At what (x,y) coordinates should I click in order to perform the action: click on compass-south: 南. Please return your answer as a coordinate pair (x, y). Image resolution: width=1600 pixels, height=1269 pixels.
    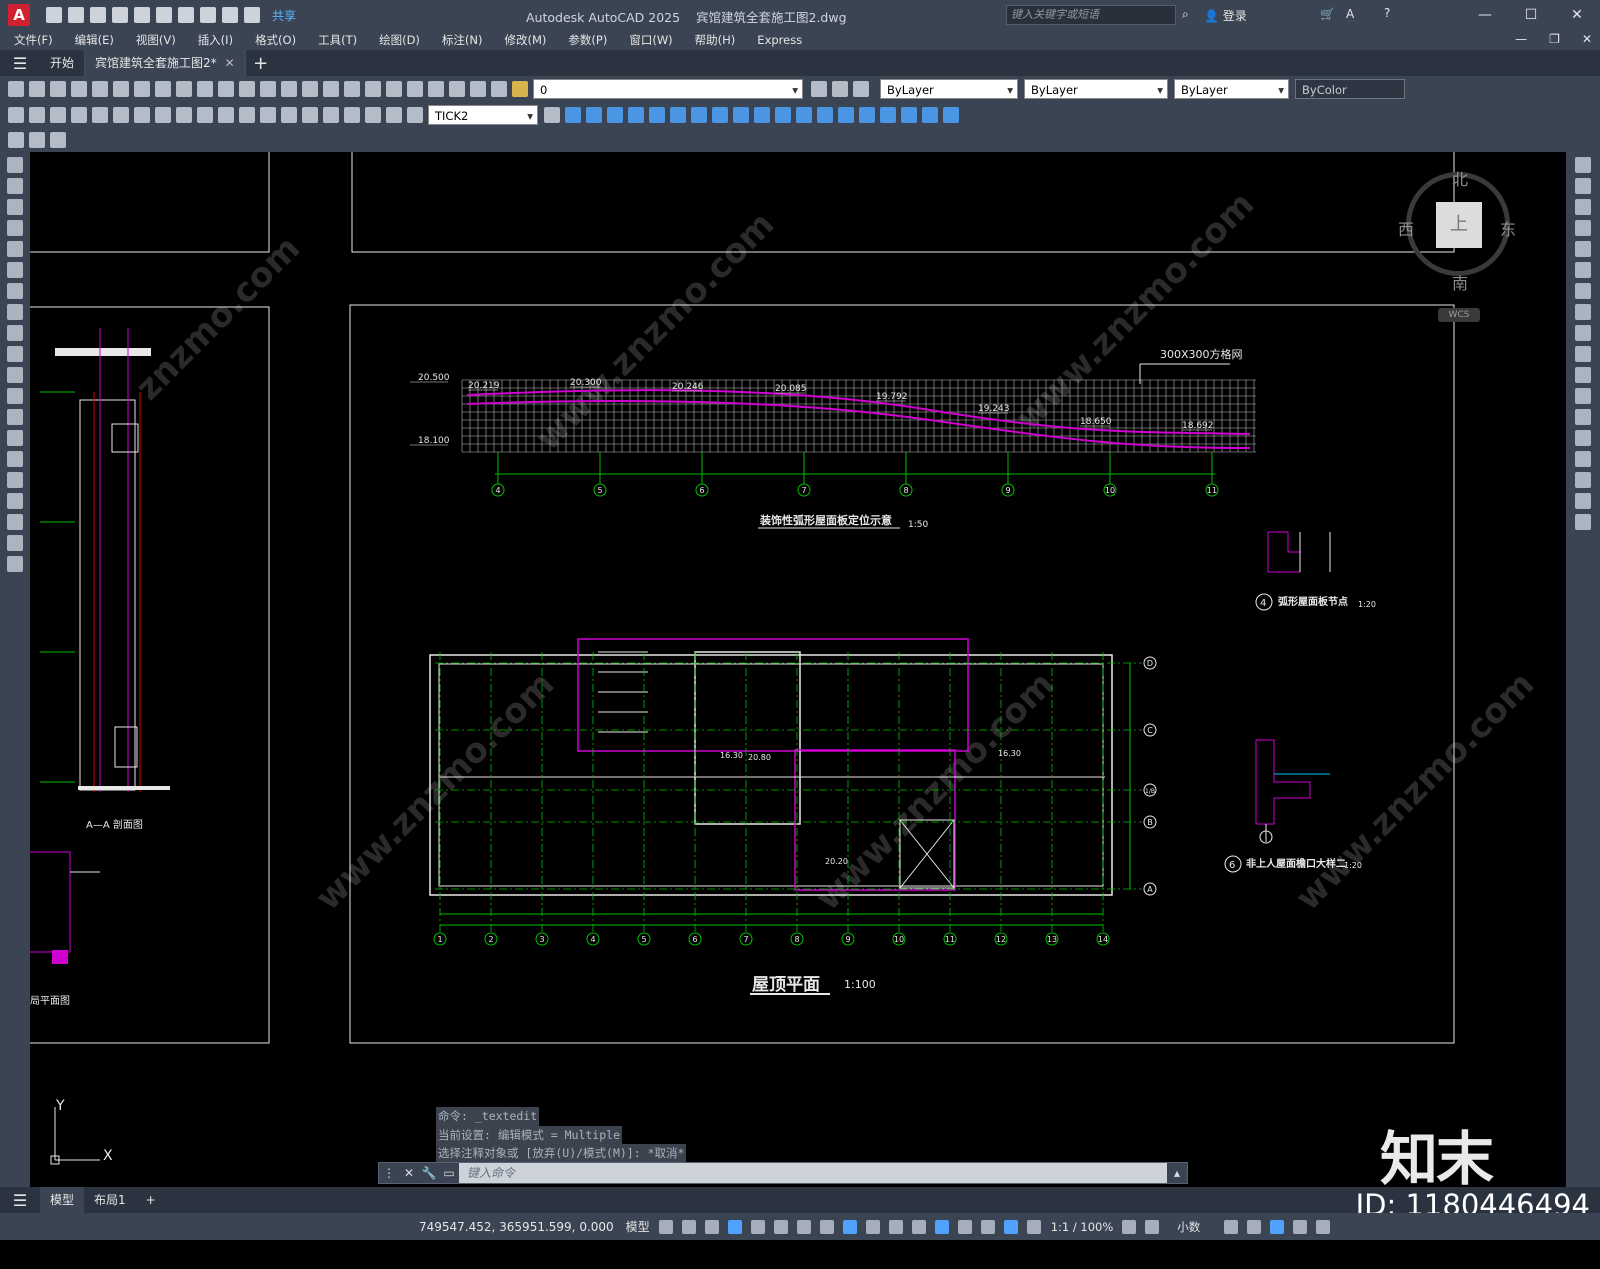
    Looking at the image, I should click on (1460, 282).